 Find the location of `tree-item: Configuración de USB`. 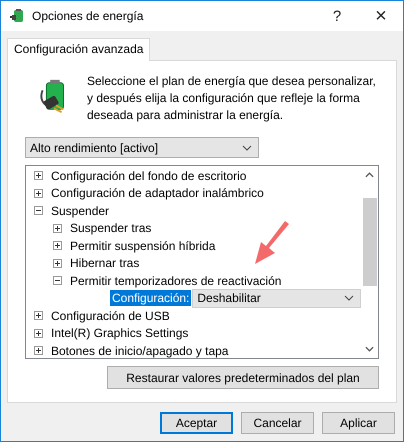

tree-item: Configuración de USB is located at coordinates (110, 315).